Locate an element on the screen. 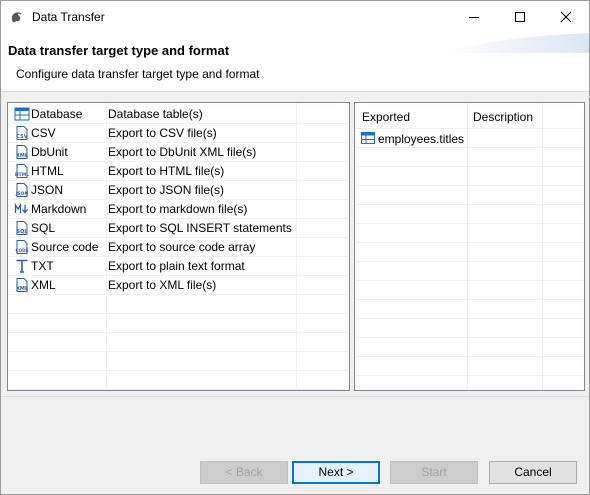 The height and width of the screenshot is (495, 590). window-title: Data Transfer is located at coordinates (68, 17).